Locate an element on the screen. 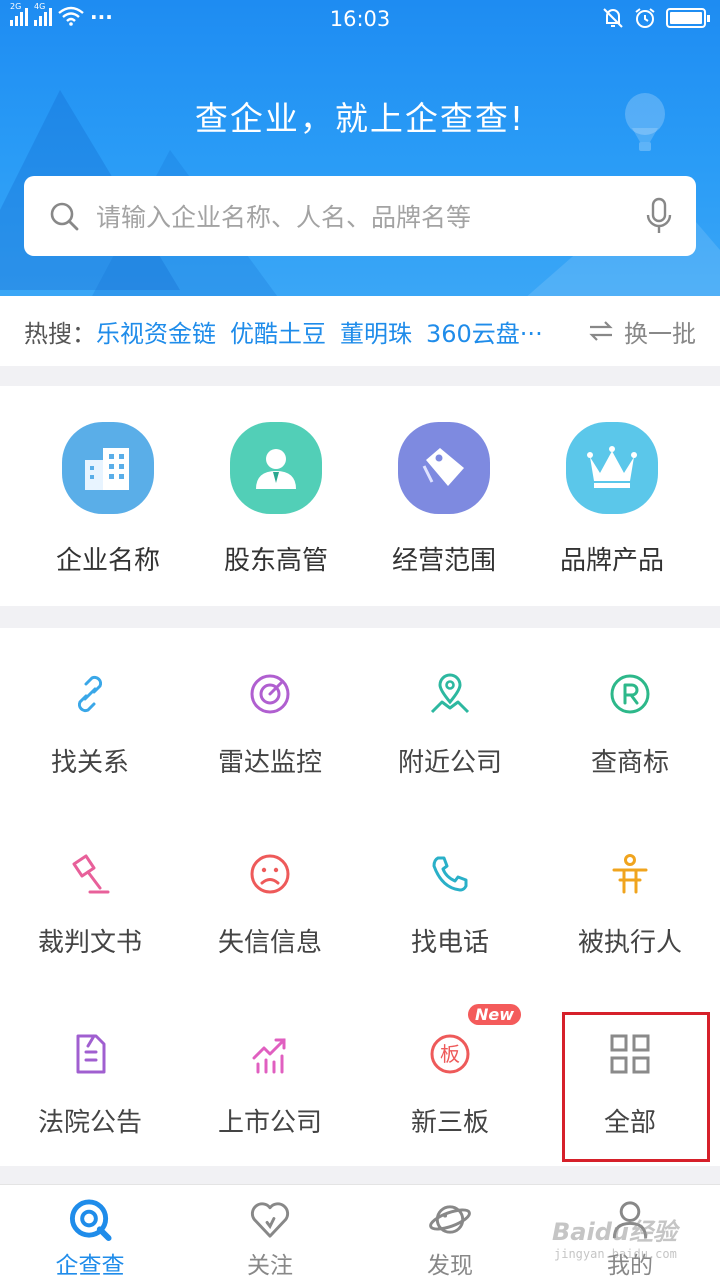 This screenshot has width=720, height=1280. qcc-logo-icon is located at coordinates (90, 1220).